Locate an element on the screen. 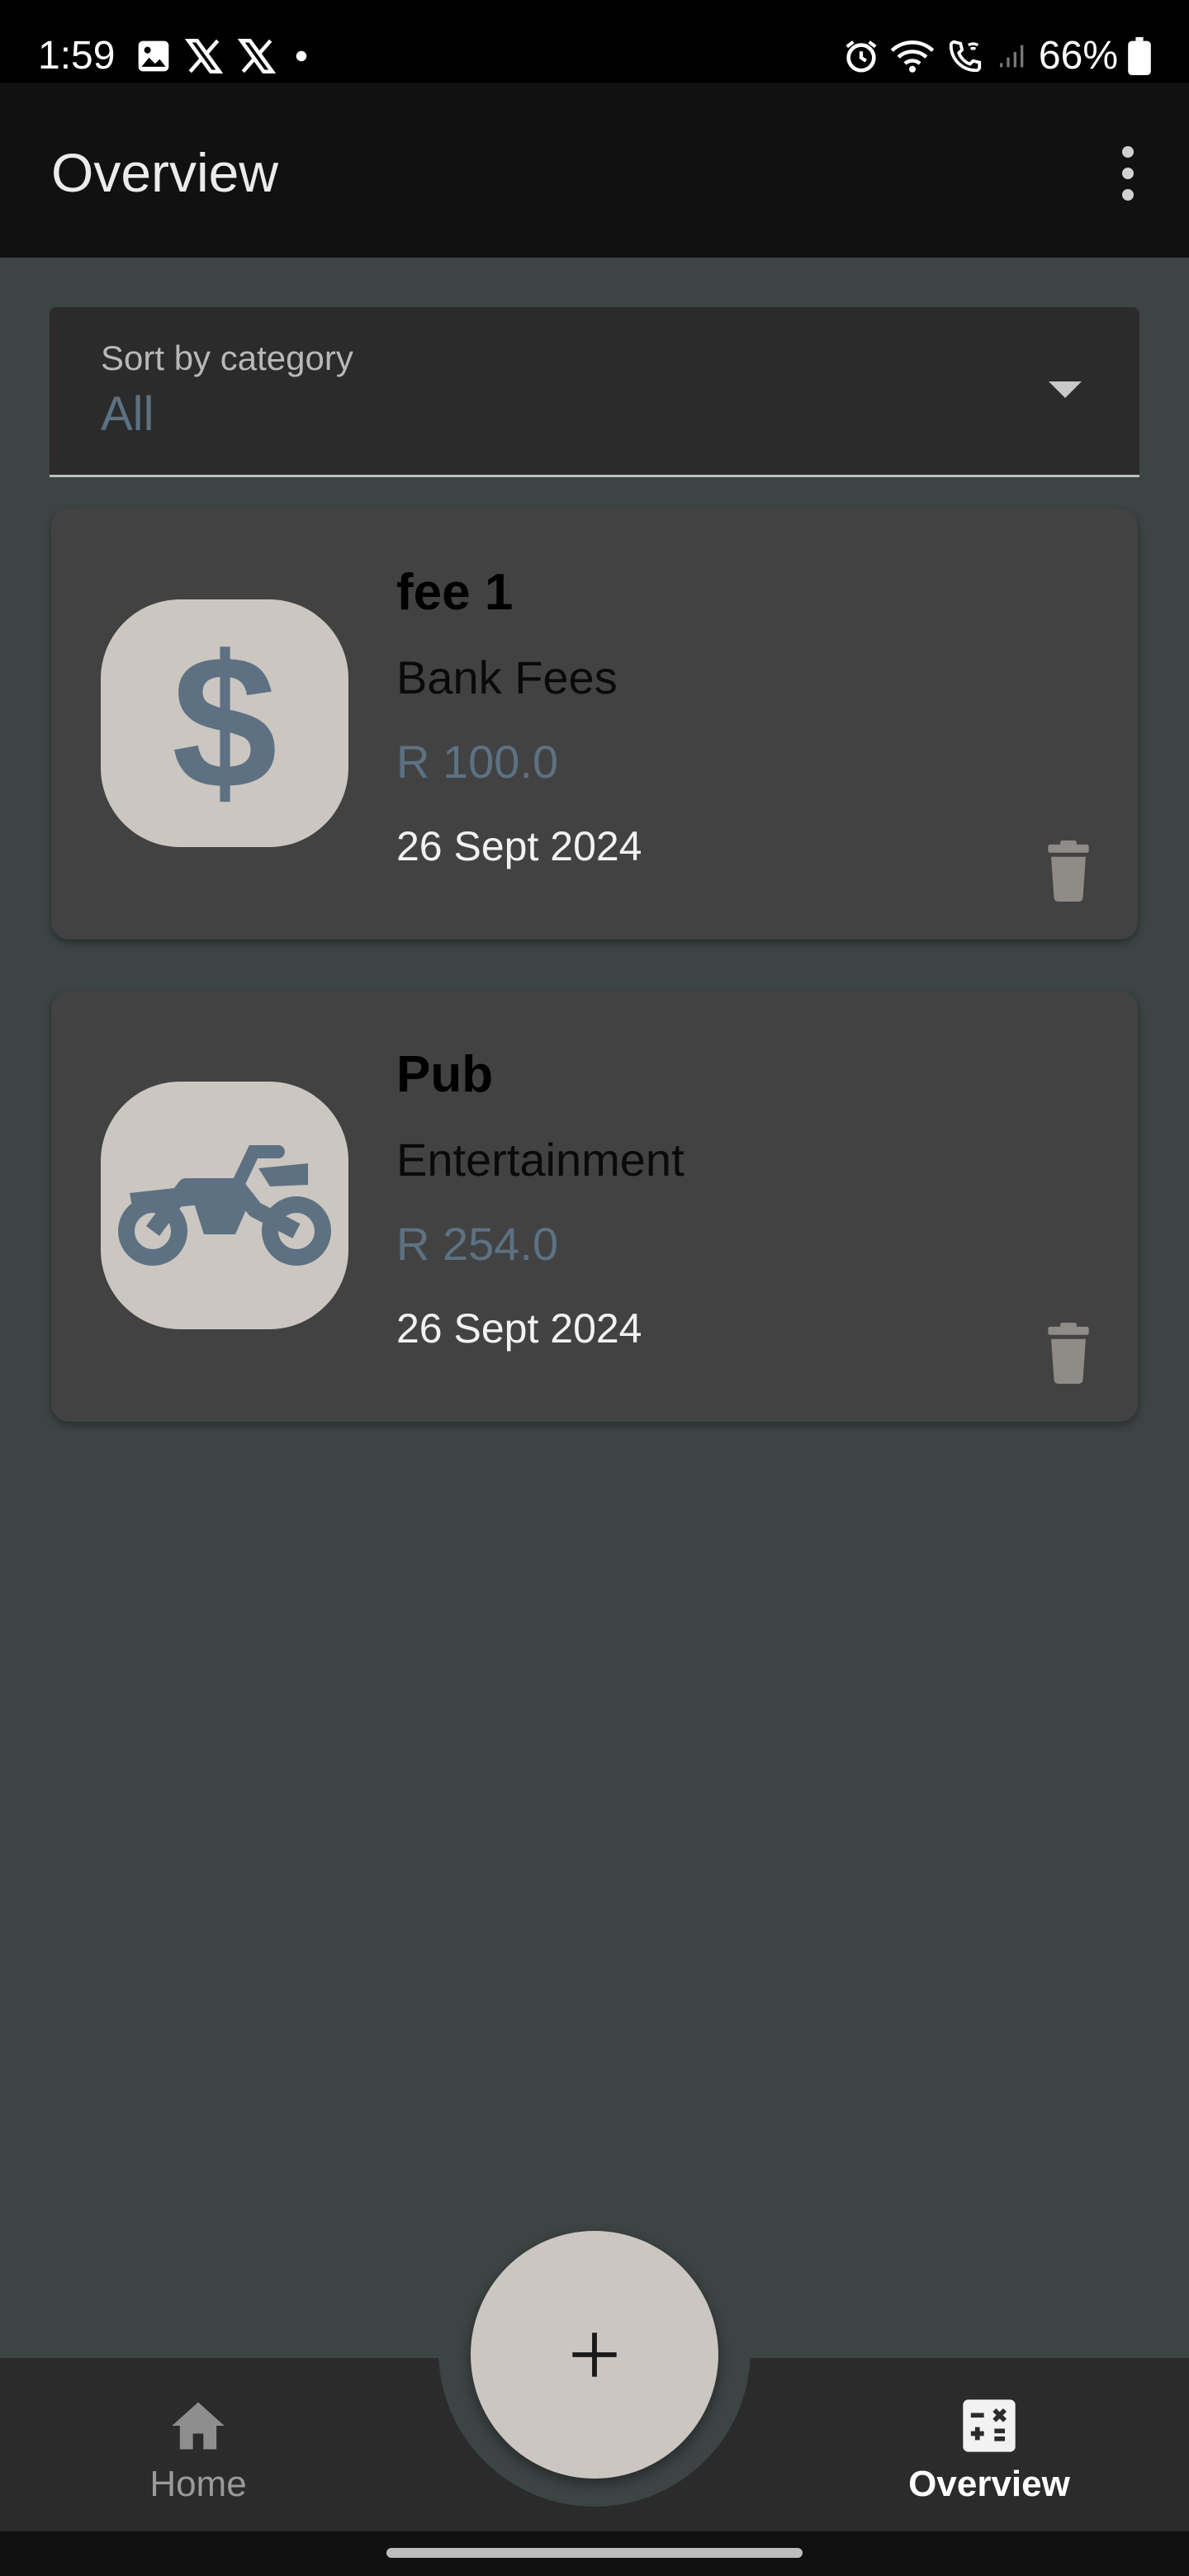  motorcycle-icon is located at coordinates (224, 1205).